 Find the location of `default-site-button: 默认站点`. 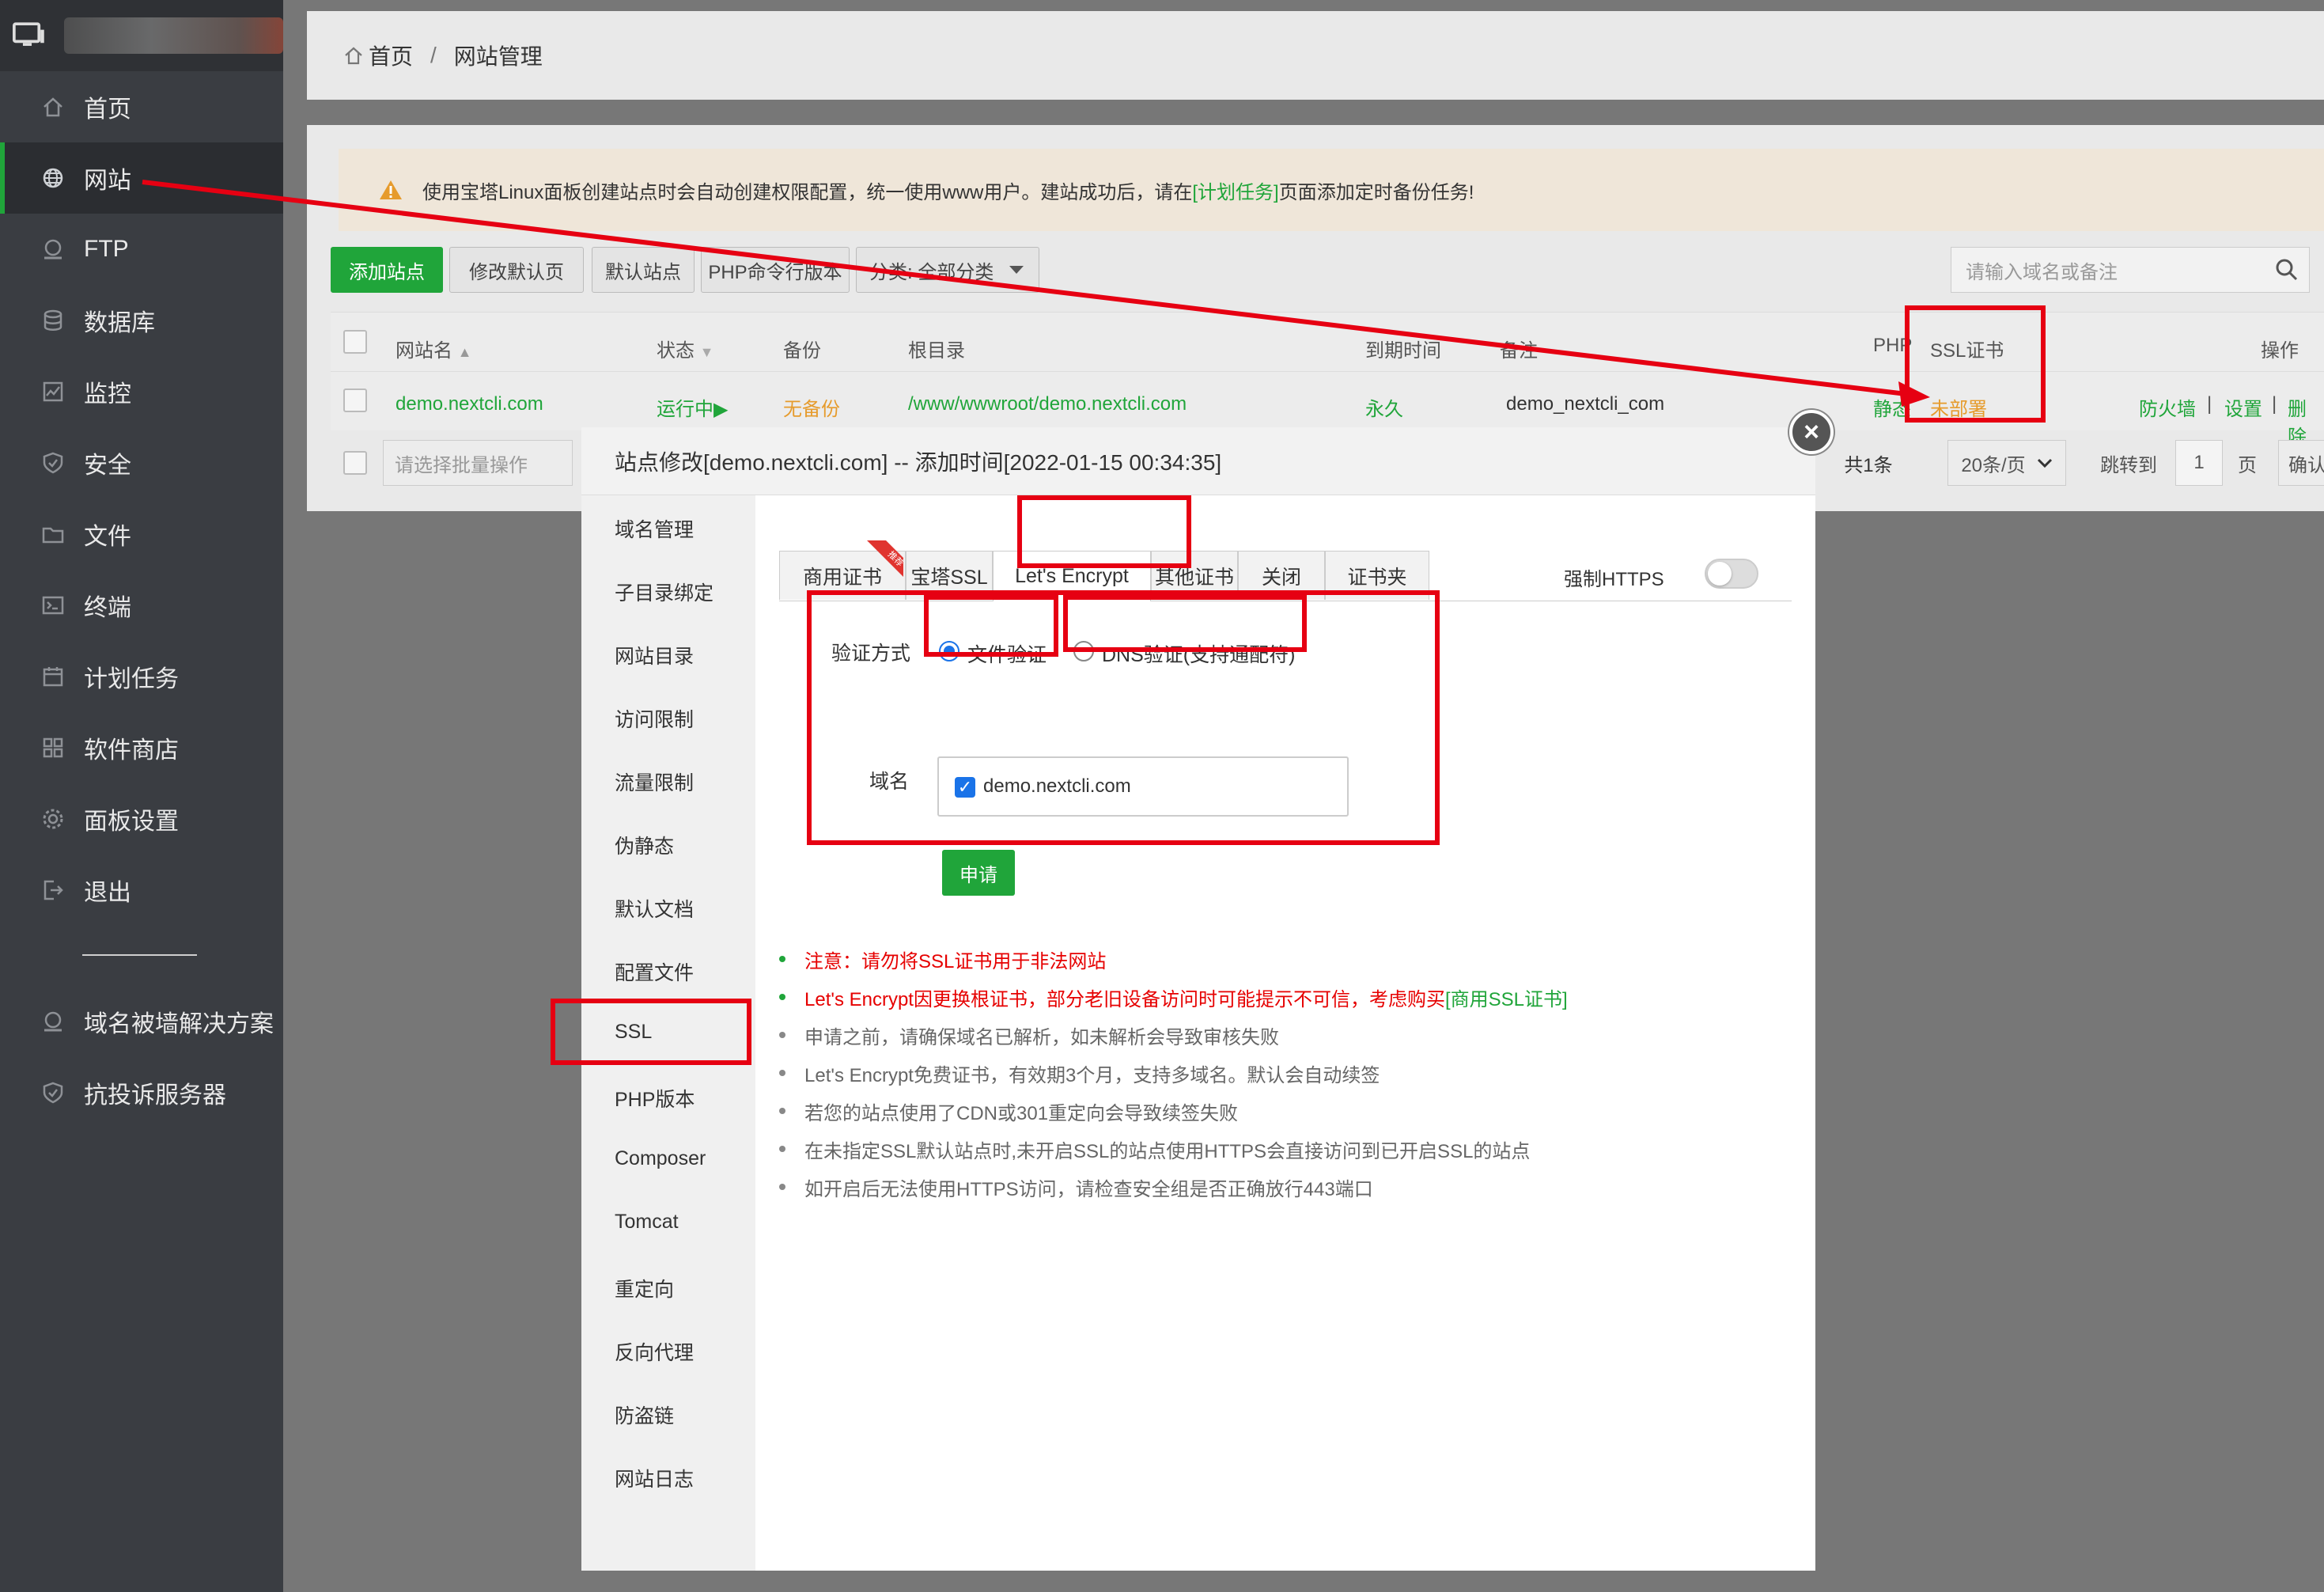

default-site-button: 默认站点 is located at coordinates (643, 270).